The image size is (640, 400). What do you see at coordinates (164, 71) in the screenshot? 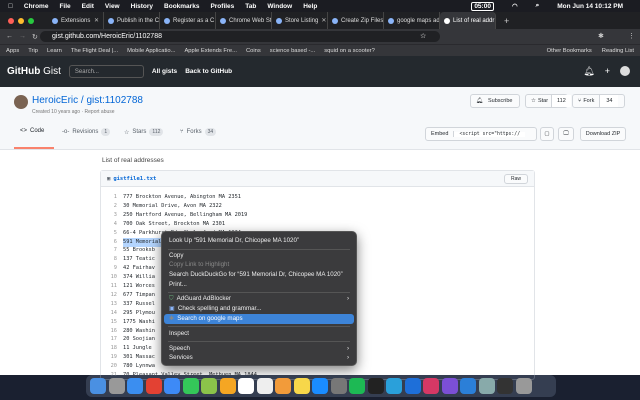
I see `all-gists-link: All gists` at bounding box center [164, 71].